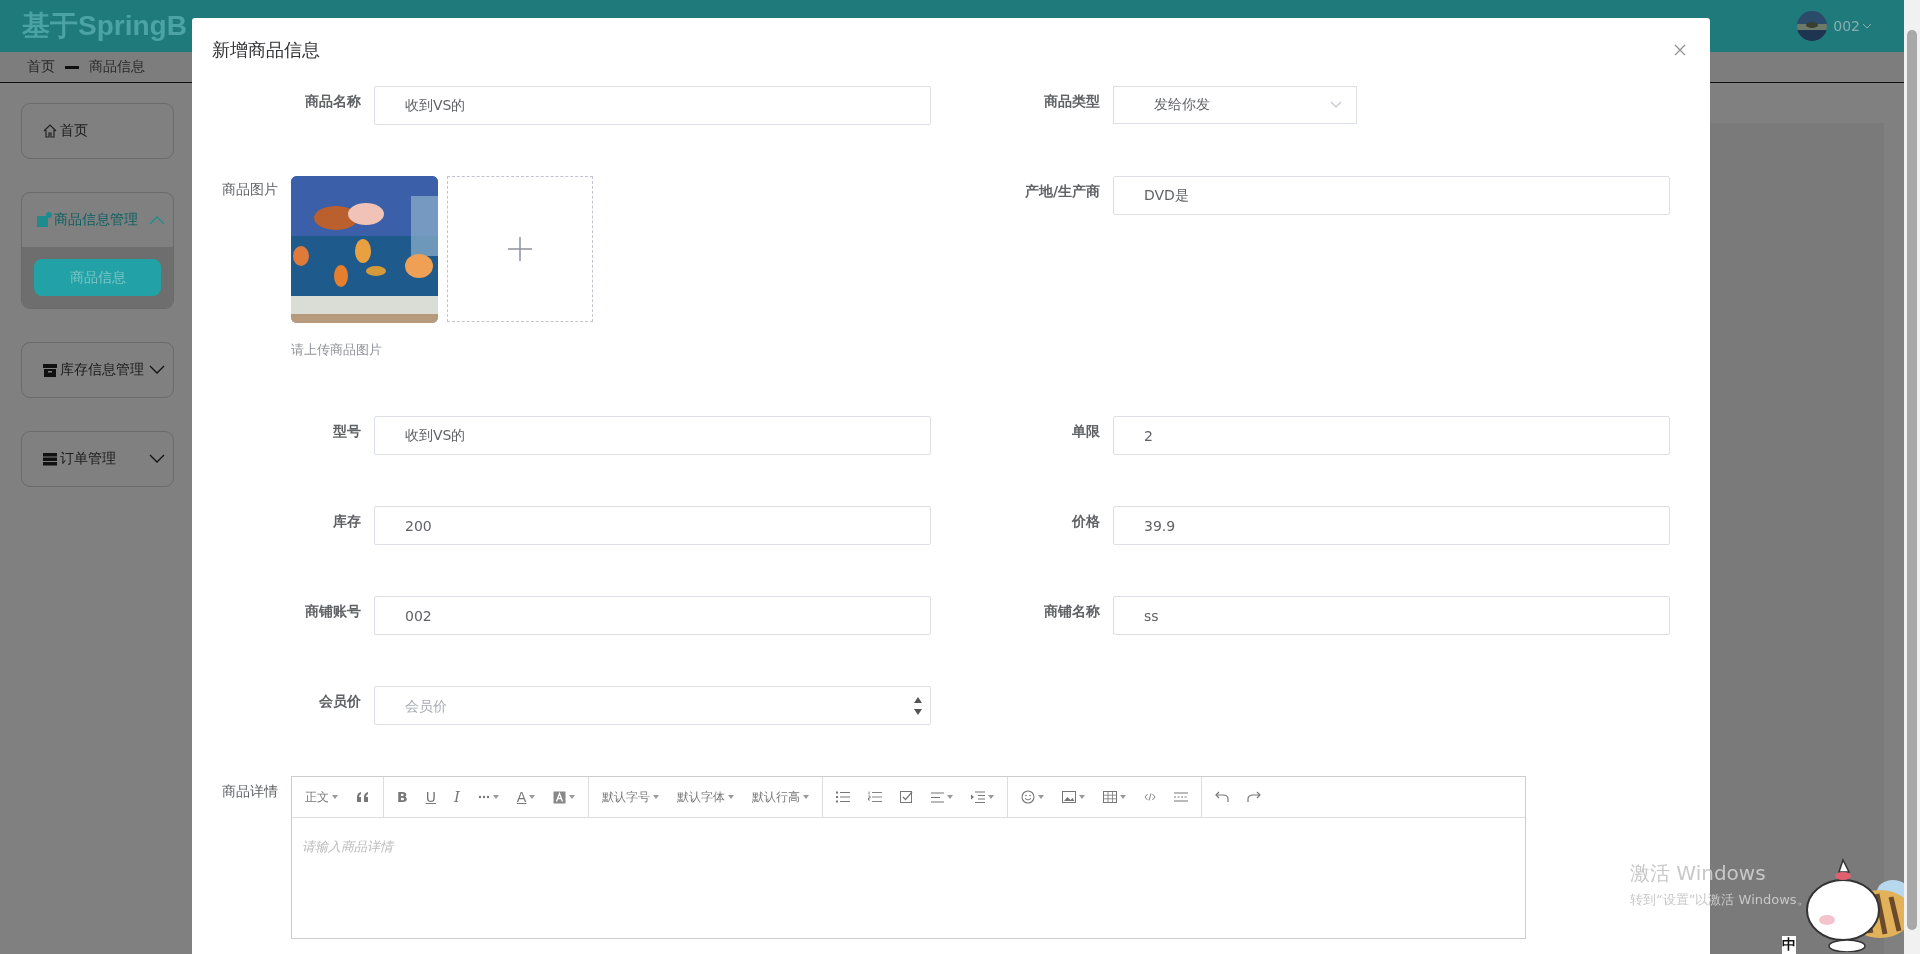  I want to click on avatar, so click(1812, 26).